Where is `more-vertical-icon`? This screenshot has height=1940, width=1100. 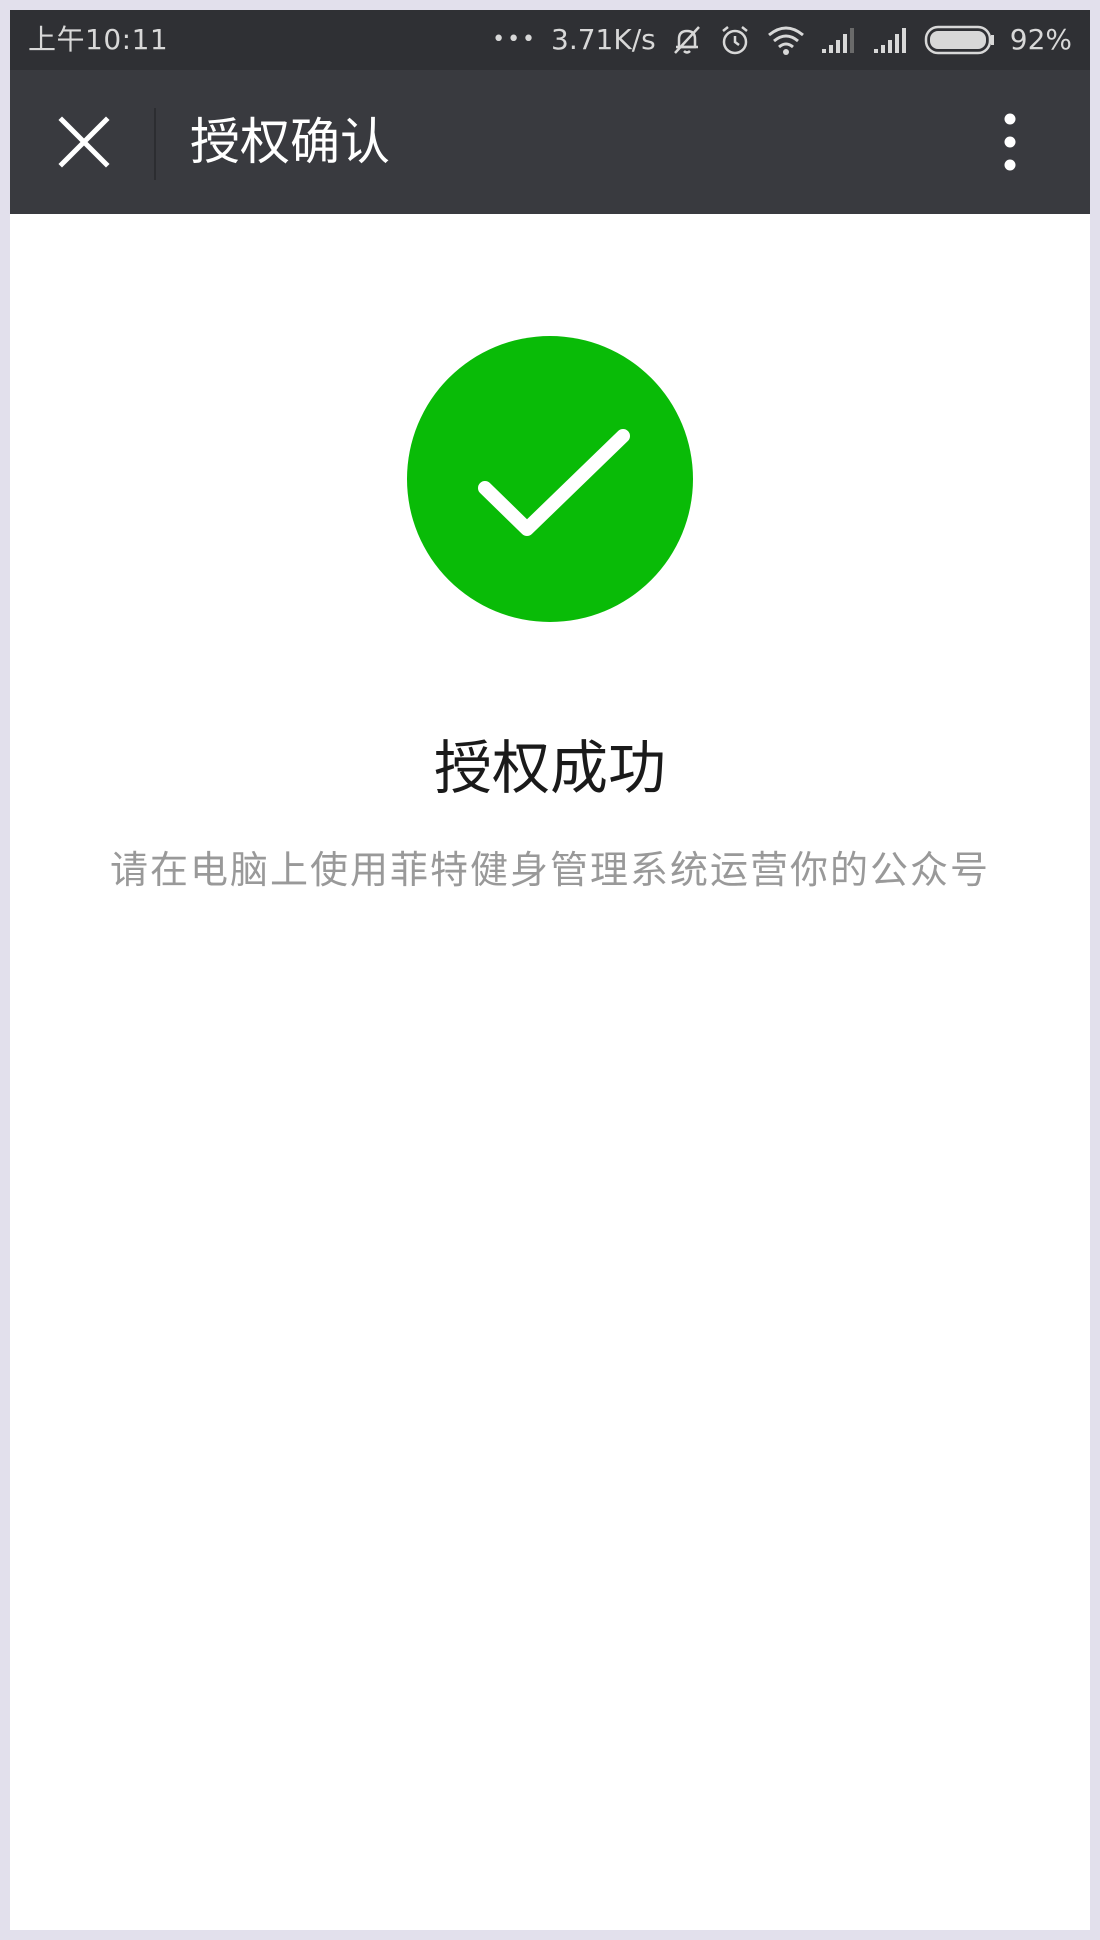 more-vertical-icon is located at coordinates (1010, 142).